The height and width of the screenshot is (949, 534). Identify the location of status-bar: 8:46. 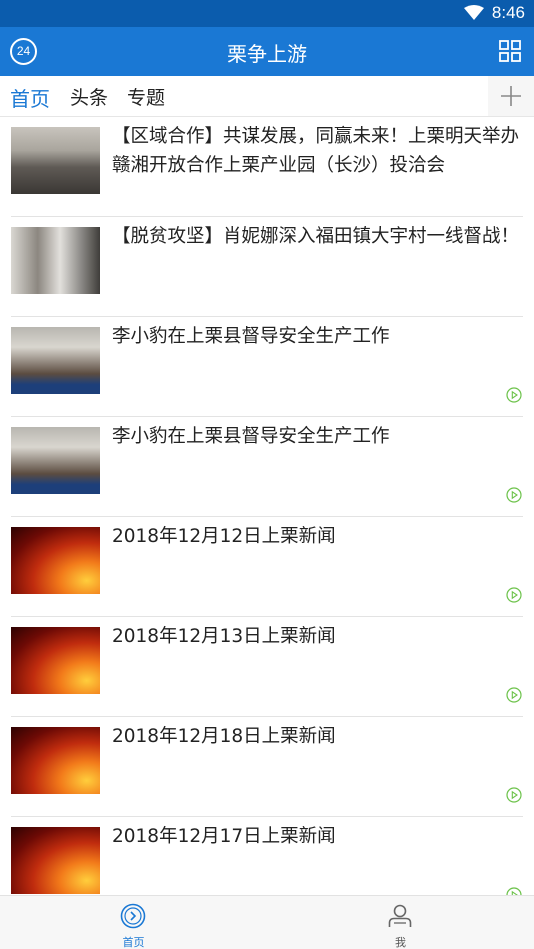
(267, 13).